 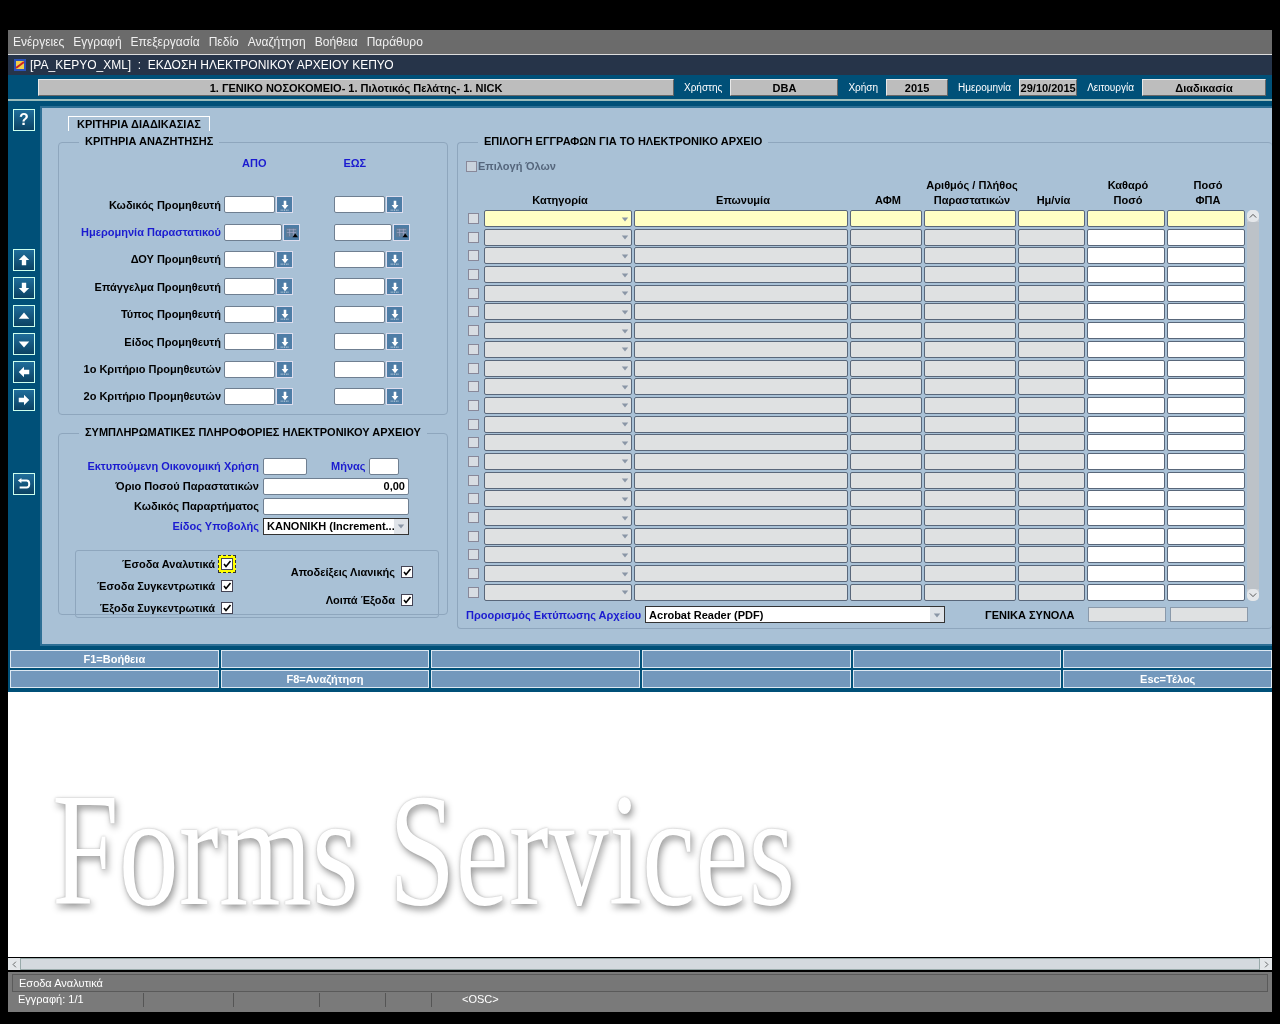 I want to click on menu-item: Ενέργειες, so click(x=41, y=42).